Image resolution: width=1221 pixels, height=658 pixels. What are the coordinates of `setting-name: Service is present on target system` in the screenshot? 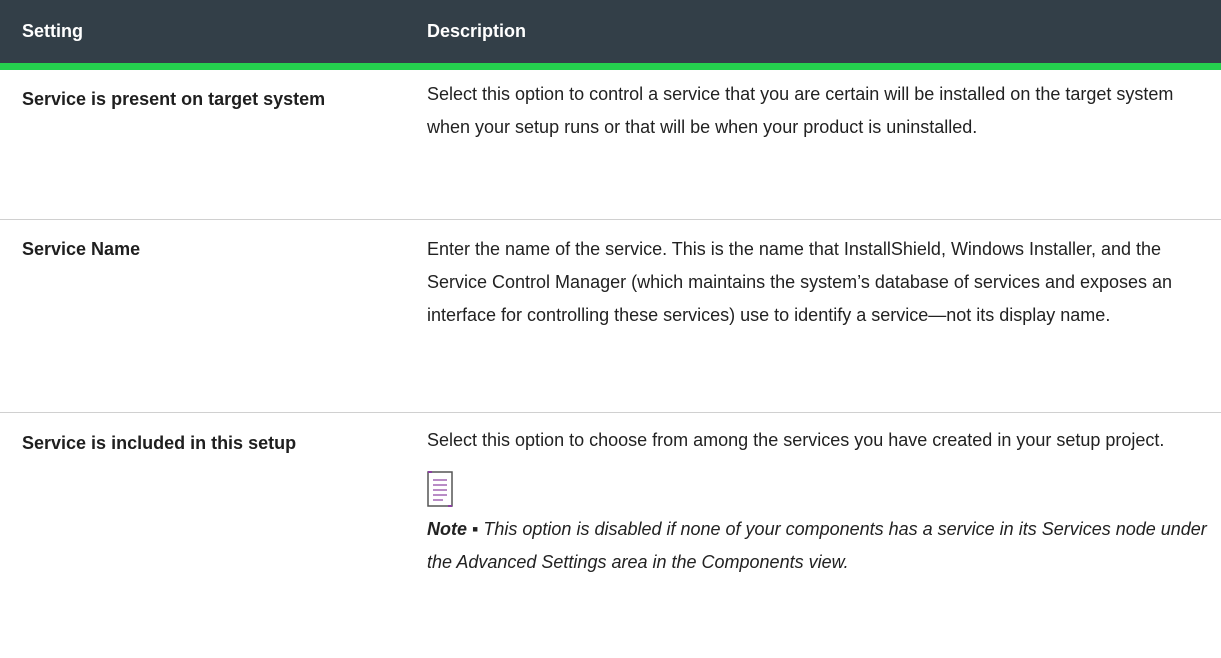 It's located at (174, 99).